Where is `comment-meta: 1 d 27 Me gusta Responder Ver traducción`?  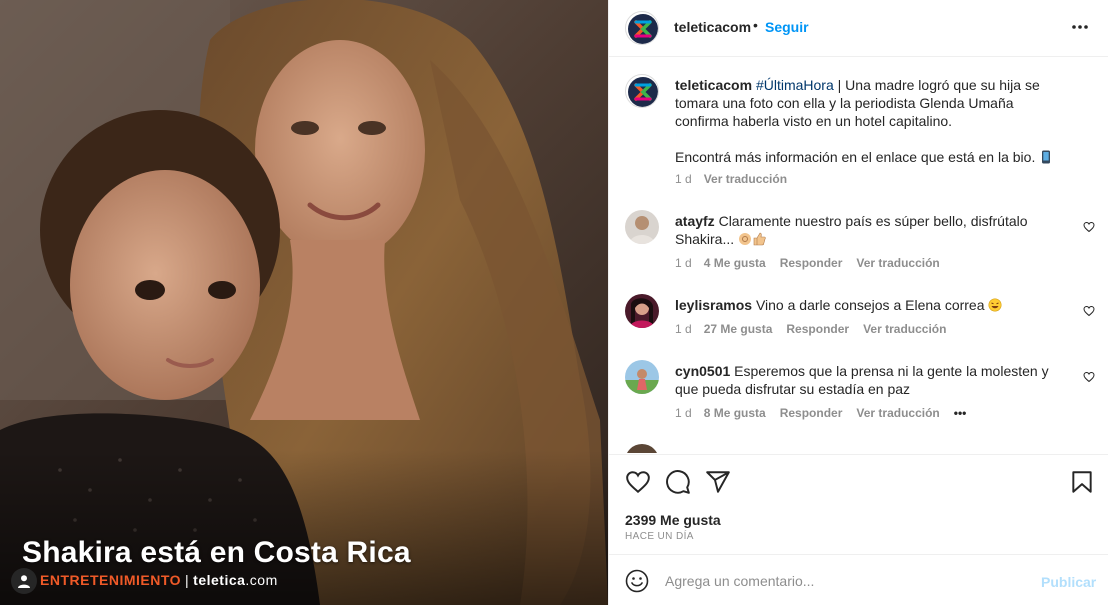 comment-meta: 1 d 27 Me gusta Responder Ver traducción is located at coordinates (817, 329).